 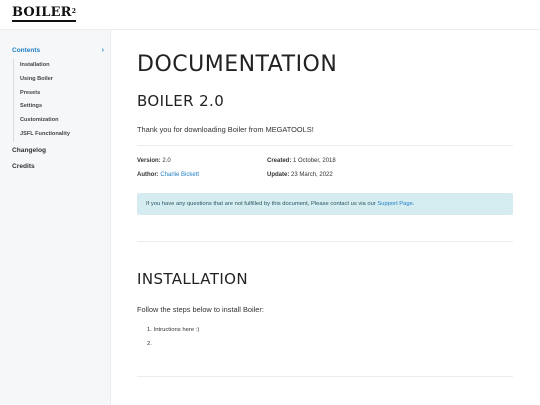 What do you see at coordinates (65, 121) in the screenshot?
I see `sidebar-item-customization: Customization` at bounding box center [65, 121].